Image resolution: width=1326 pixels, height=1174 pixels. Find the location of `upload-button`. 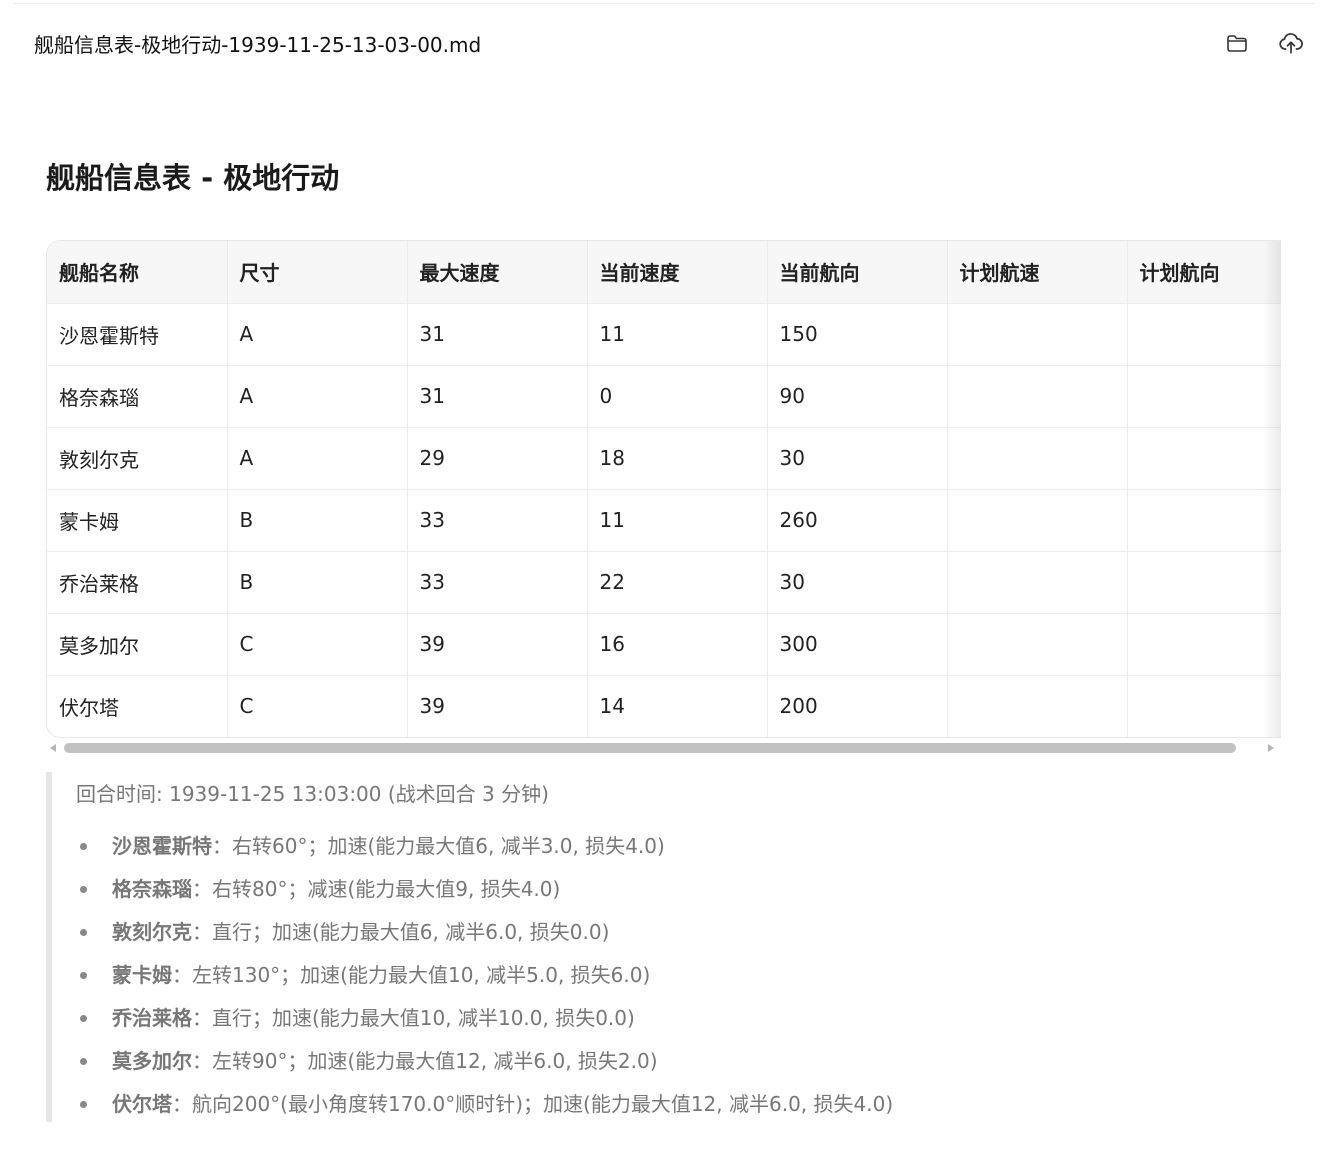

upload-button is located at coordinates (1291, 43).